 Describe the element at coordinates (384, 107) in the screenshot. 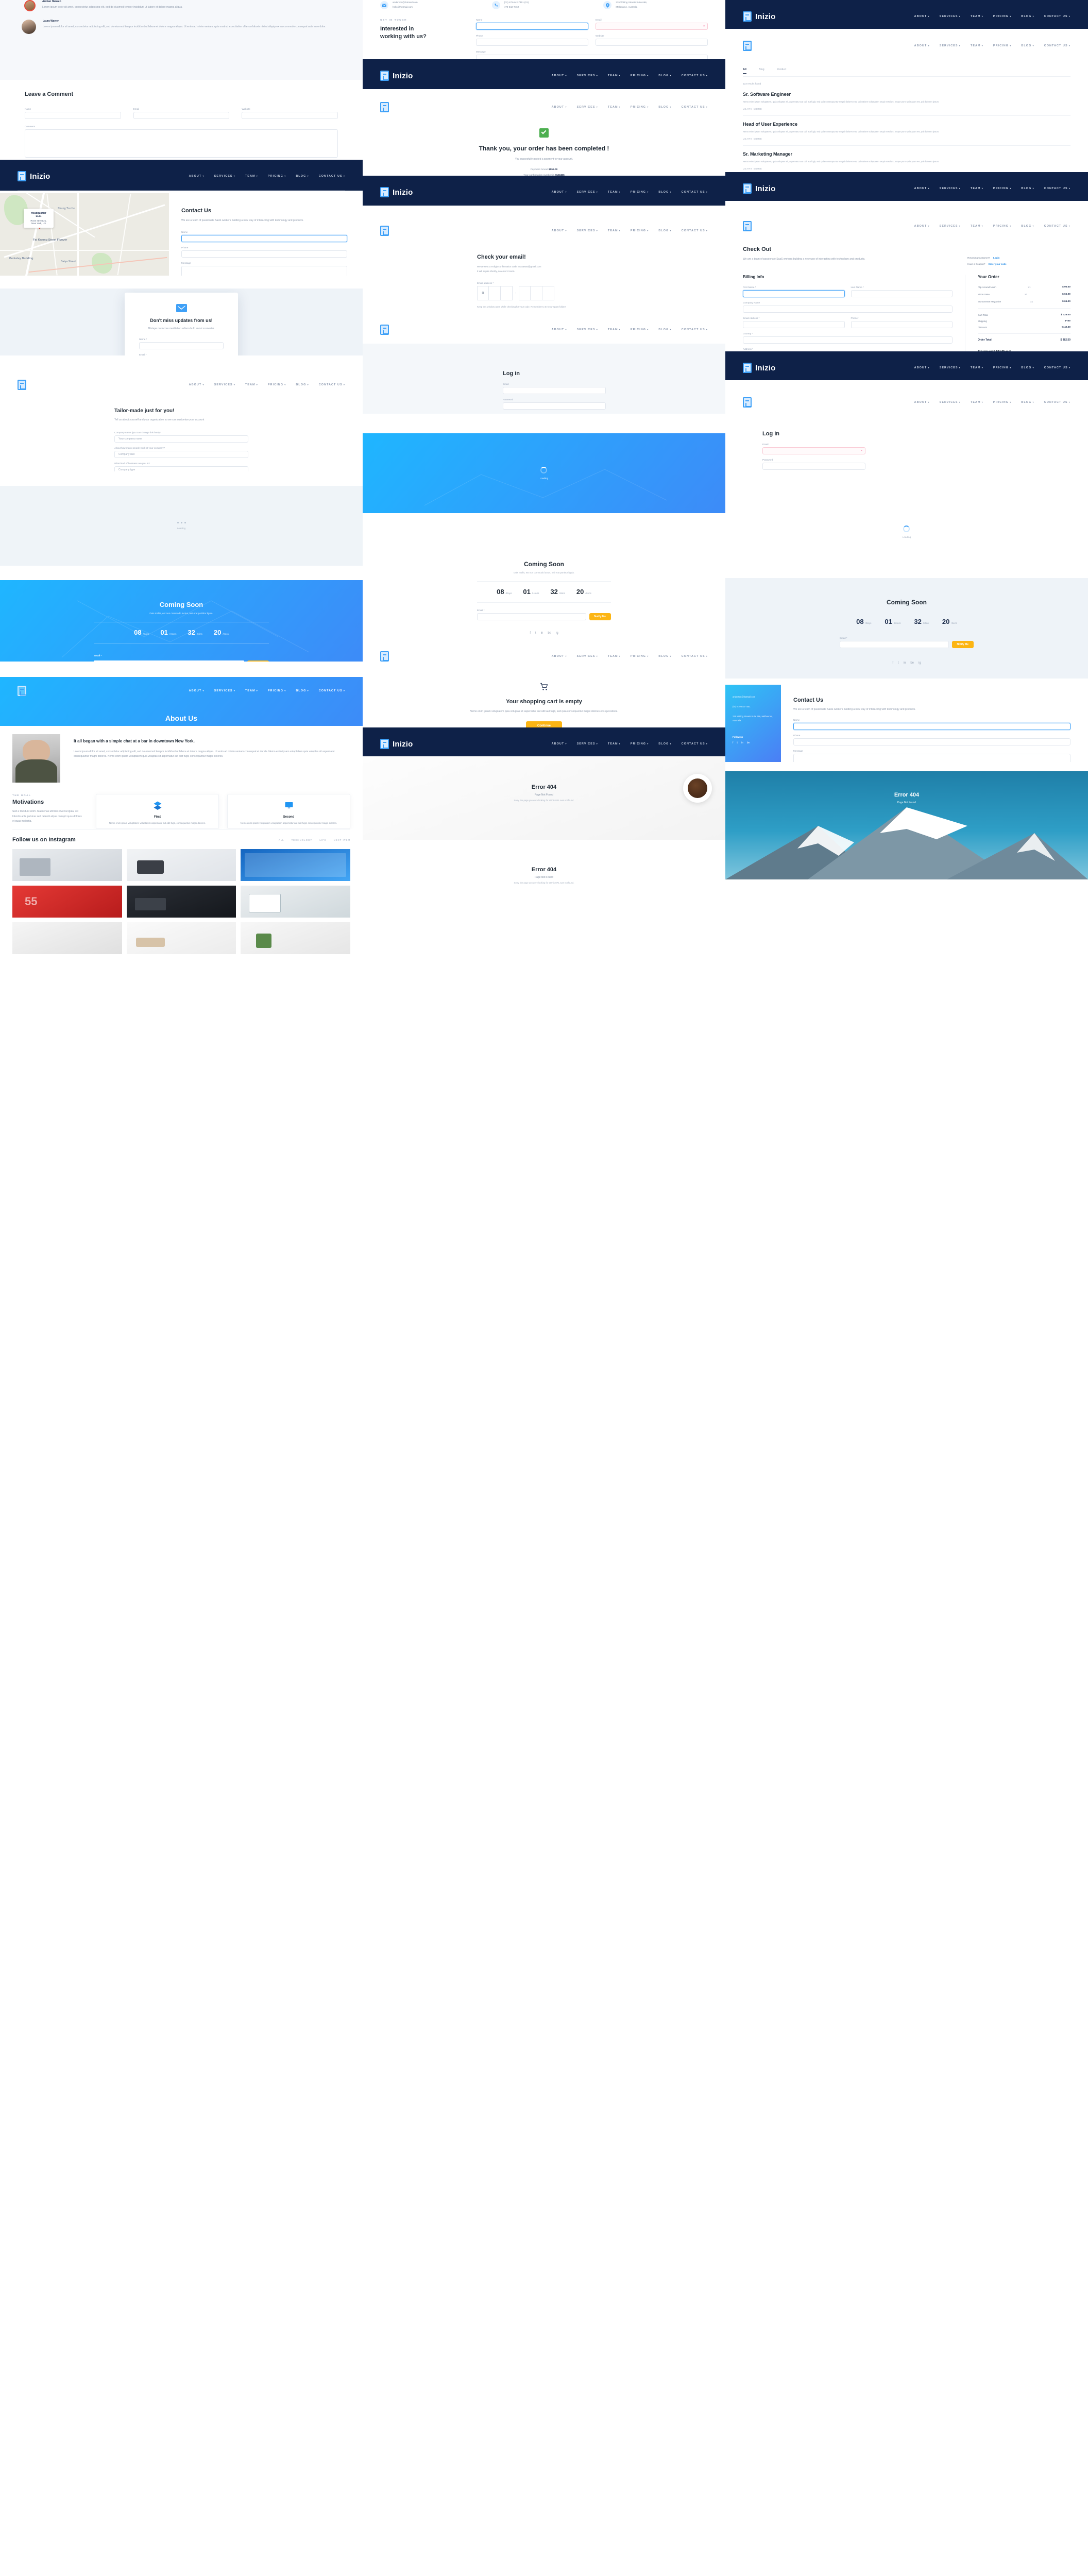

I see `inizio-logo-icon` at that location.